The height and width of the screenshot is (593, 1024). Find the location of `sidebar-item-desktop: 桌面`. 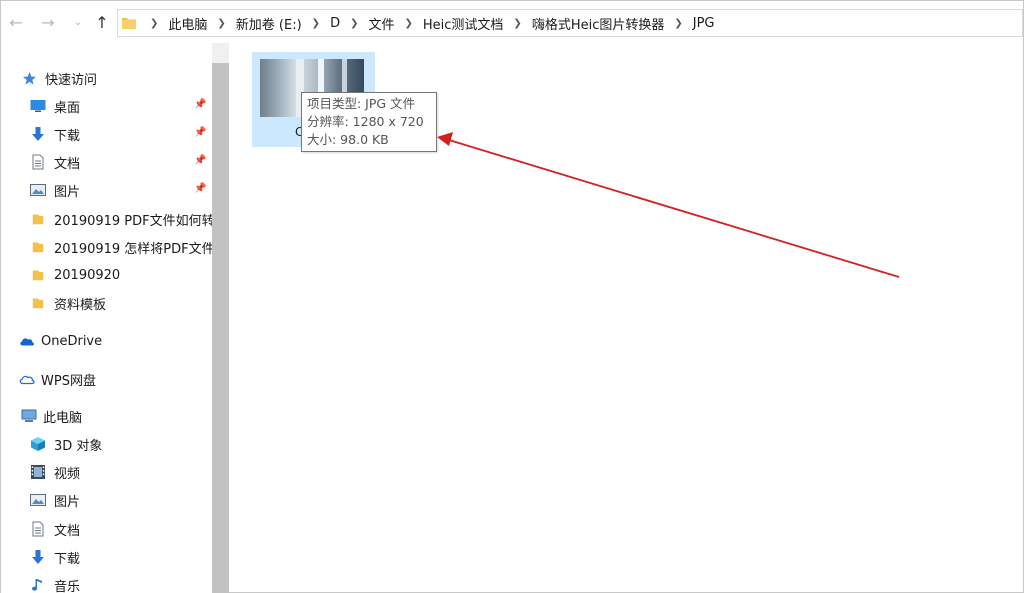

sidebar-item-desktop: 桌面 is located at coordinates (55, 106).